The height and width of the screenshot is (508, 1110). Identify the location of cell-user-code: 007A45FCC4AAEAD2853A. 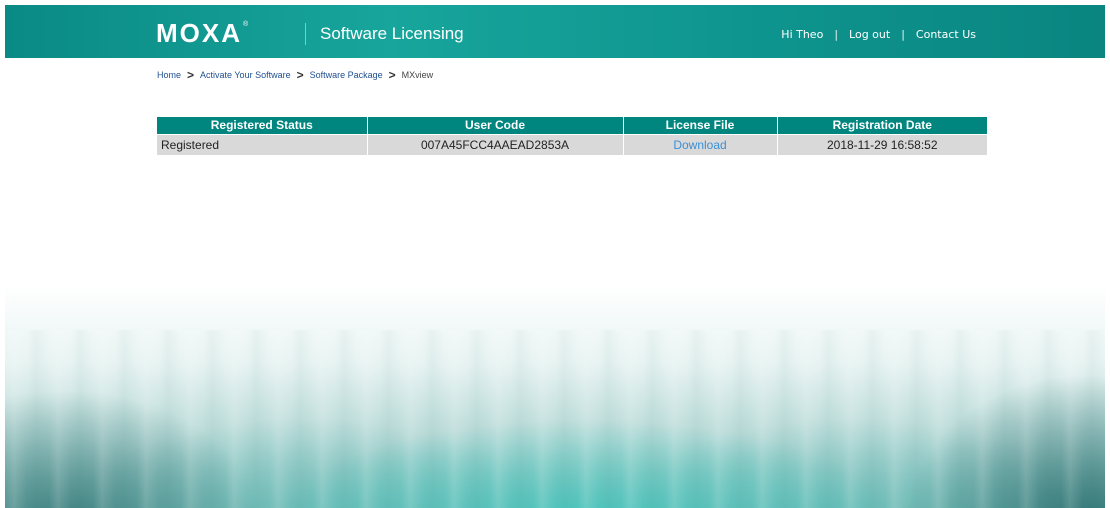
(495, 144).